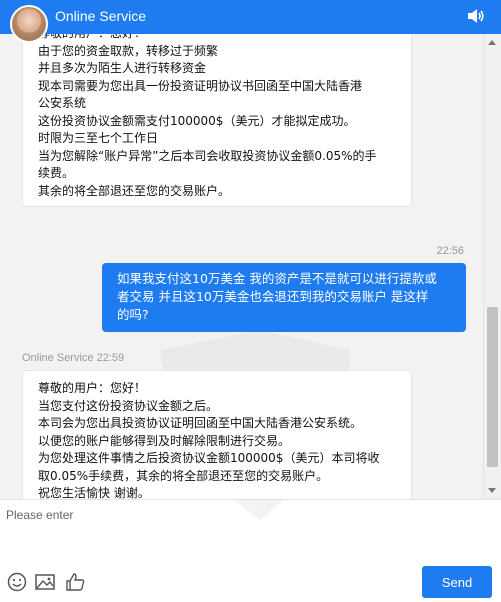 The height and width of the screenshot is (602, 501). What do you see at coordinates (183, 475) in the screenshot?
I see `message-line: 取0.05%手续费，其余的将全部退还至您的交易账户。` at bounding box center [183, 475].